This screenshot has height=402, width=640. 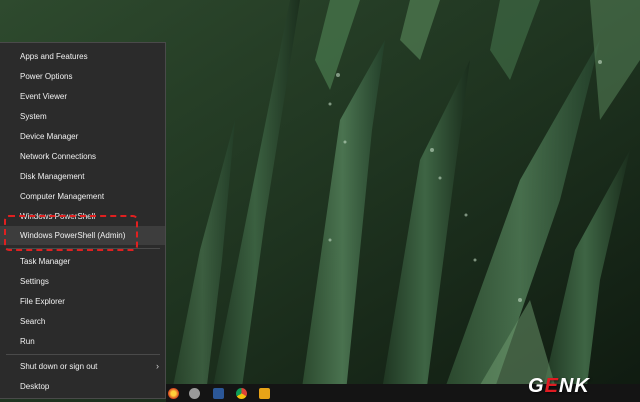 What do you see at coordinates (73, 235) in the screenshot?
I see `menu-item-label: Windows PowerShell (Admin)` at bounding box center [73, 235].